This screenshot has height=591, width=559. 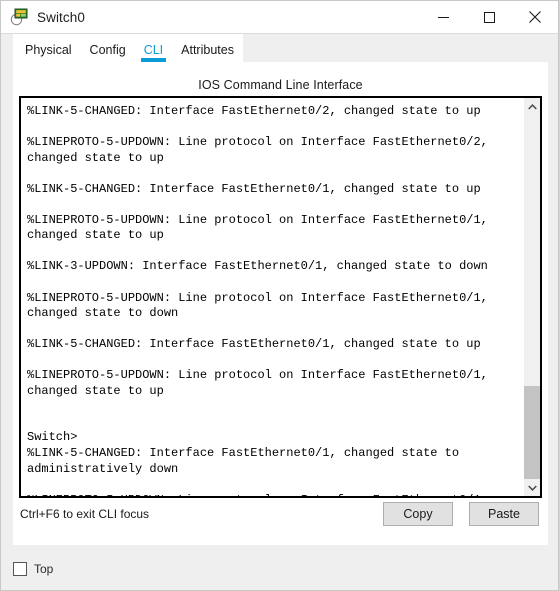 I want to click on tab-attributes: Attributes, so click(x=207, y=53).